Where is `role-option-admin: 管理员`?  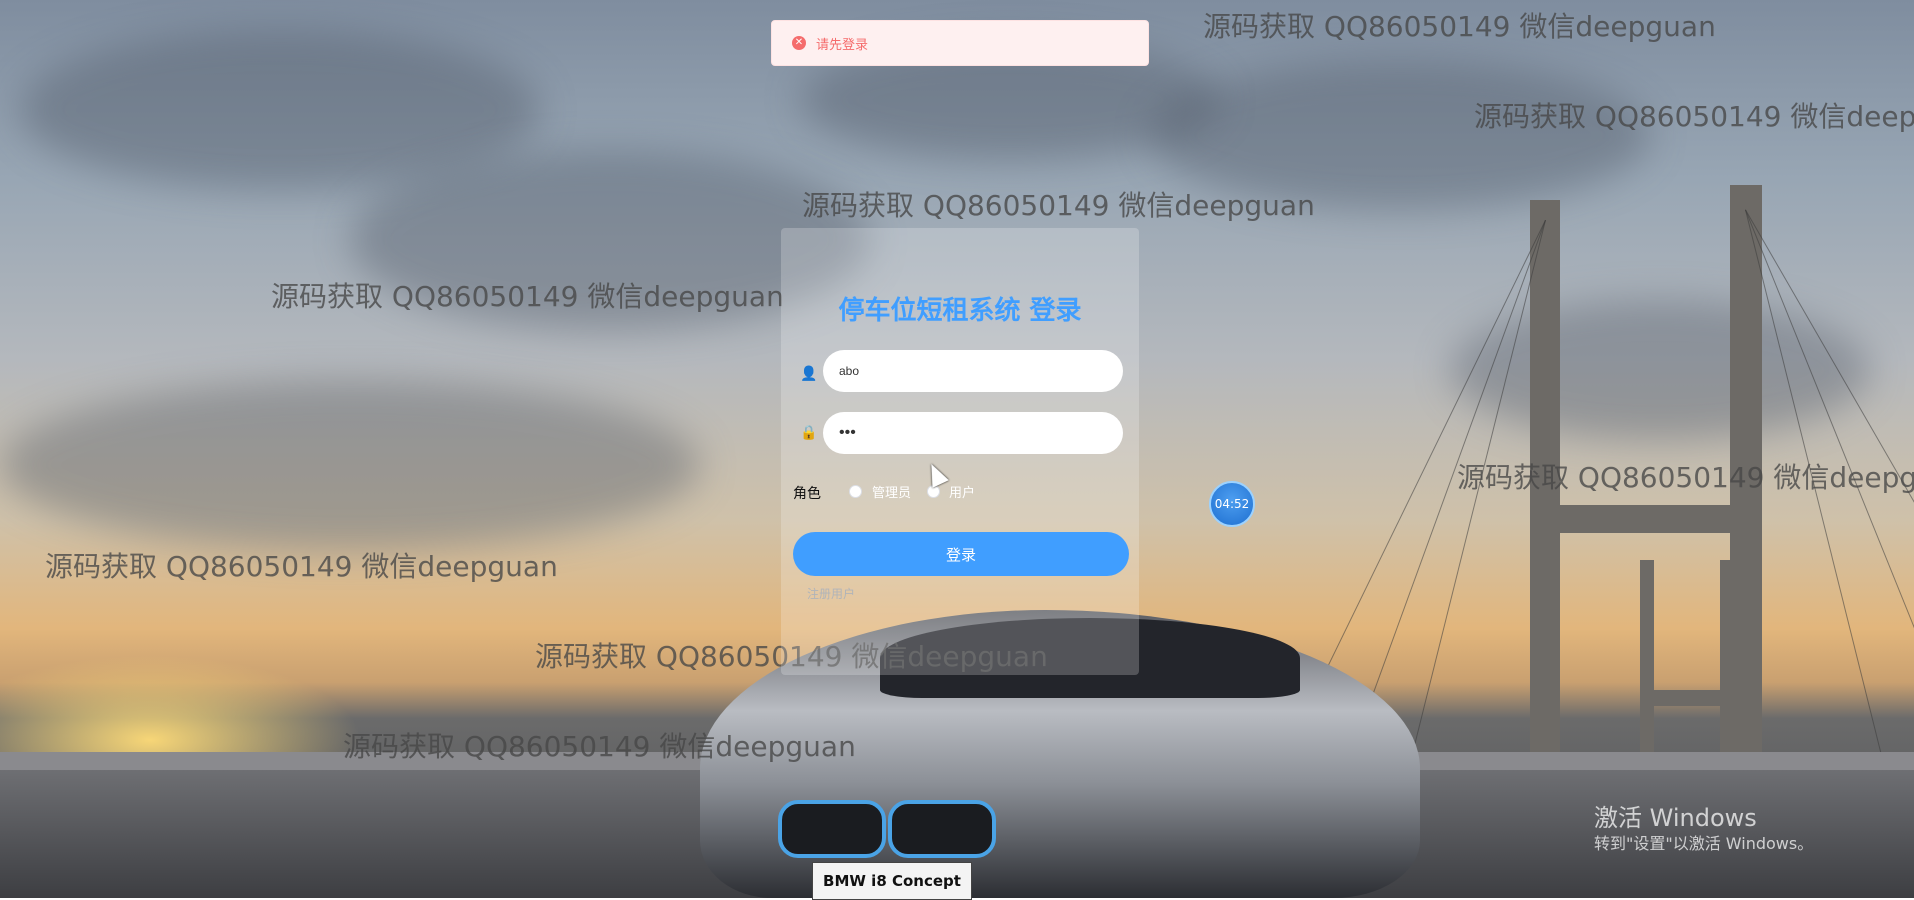
role-option-admin: 管理员 is located at coordinates (891, 491).